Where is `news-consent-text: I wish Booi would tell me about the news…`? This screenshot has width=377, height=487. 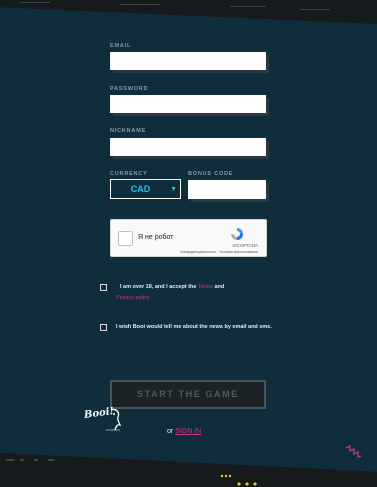 news-consent-text: I wish Booi would tell me about the news… is located at coordinates (194, 327).